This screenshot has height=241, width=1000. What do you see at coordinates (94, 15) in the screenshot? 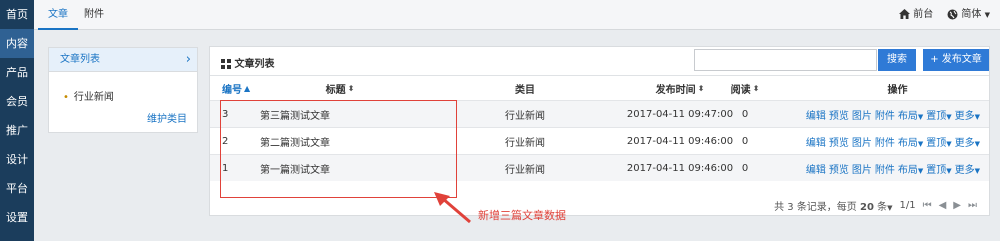
I see `tab-attachments: 附件` at bounding box center [94, 15].